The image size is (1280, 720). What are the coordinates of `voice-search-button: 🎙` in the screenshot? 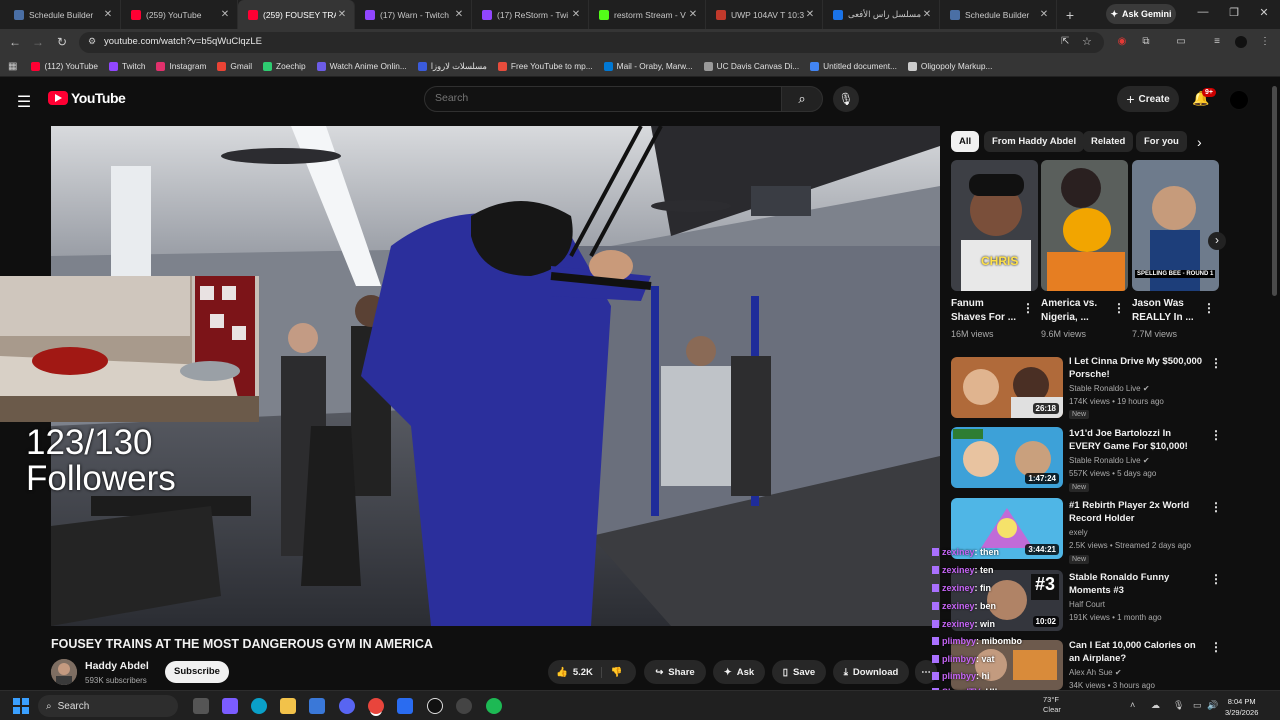 It's located at (846, 99).